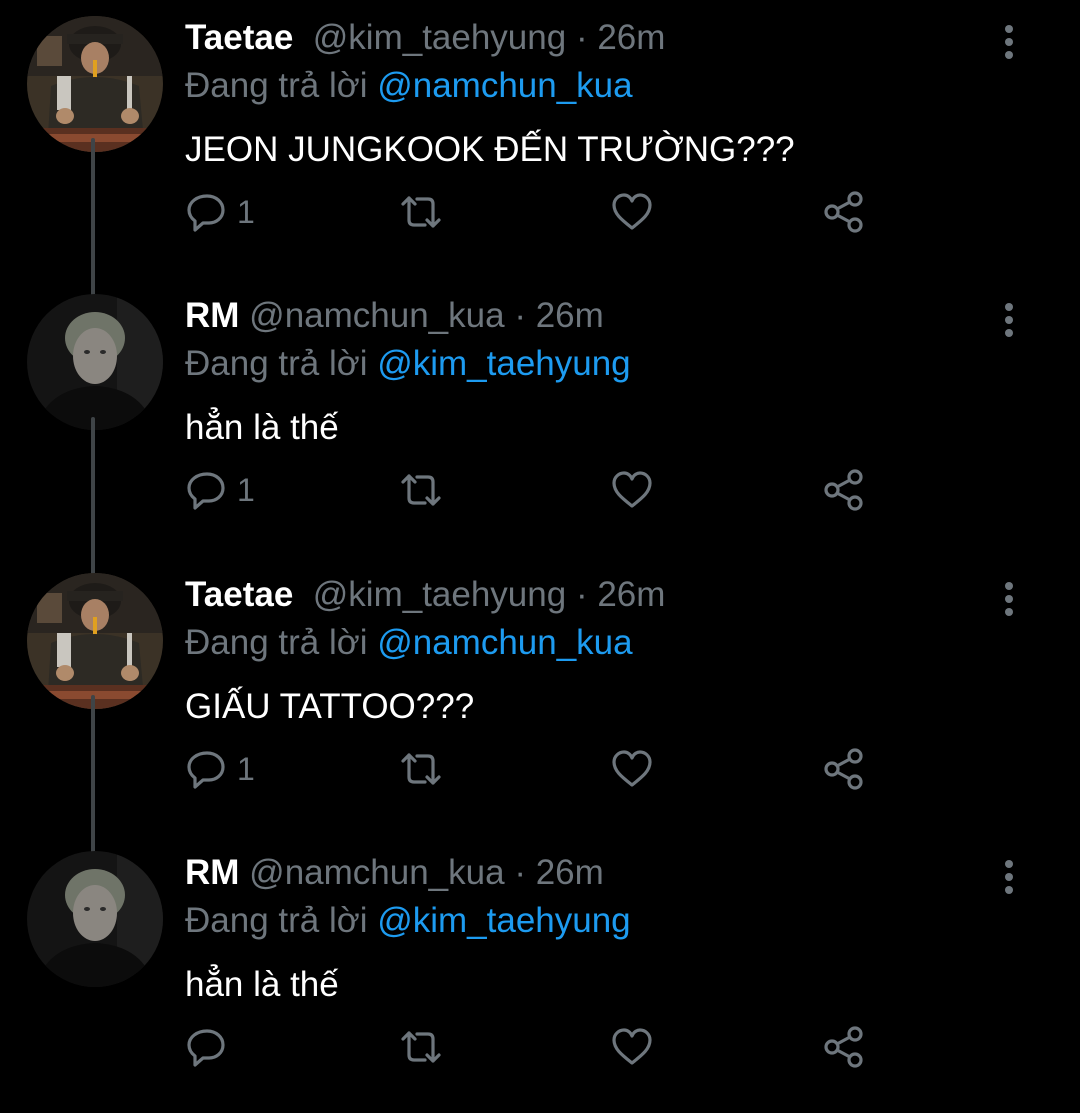 This screenshot has width=1080, height=1113. Describe the element at coordinates (535, 1047) in the screenshot. I see `action-bar` at that location.